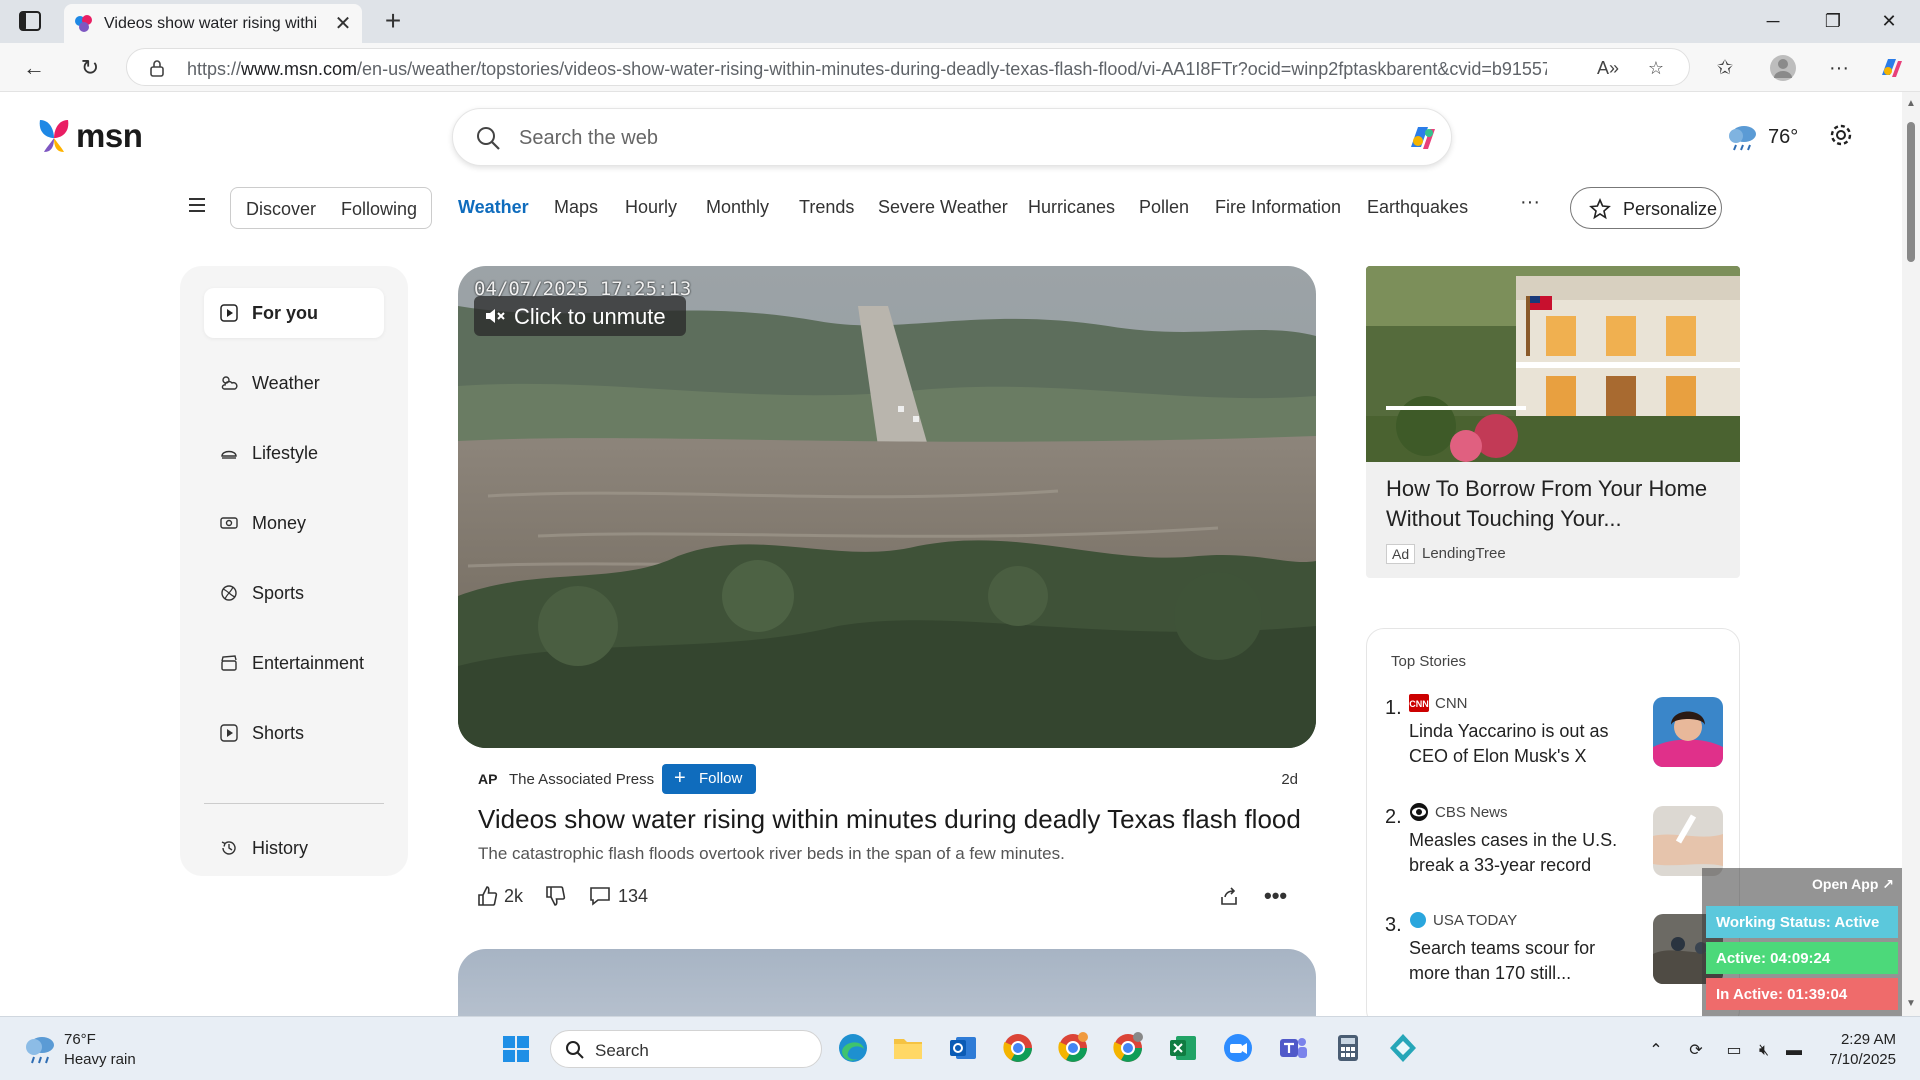 This screenshot has width=1920, height=1080. I want to click on plus-icon: +, so click(680, 778).